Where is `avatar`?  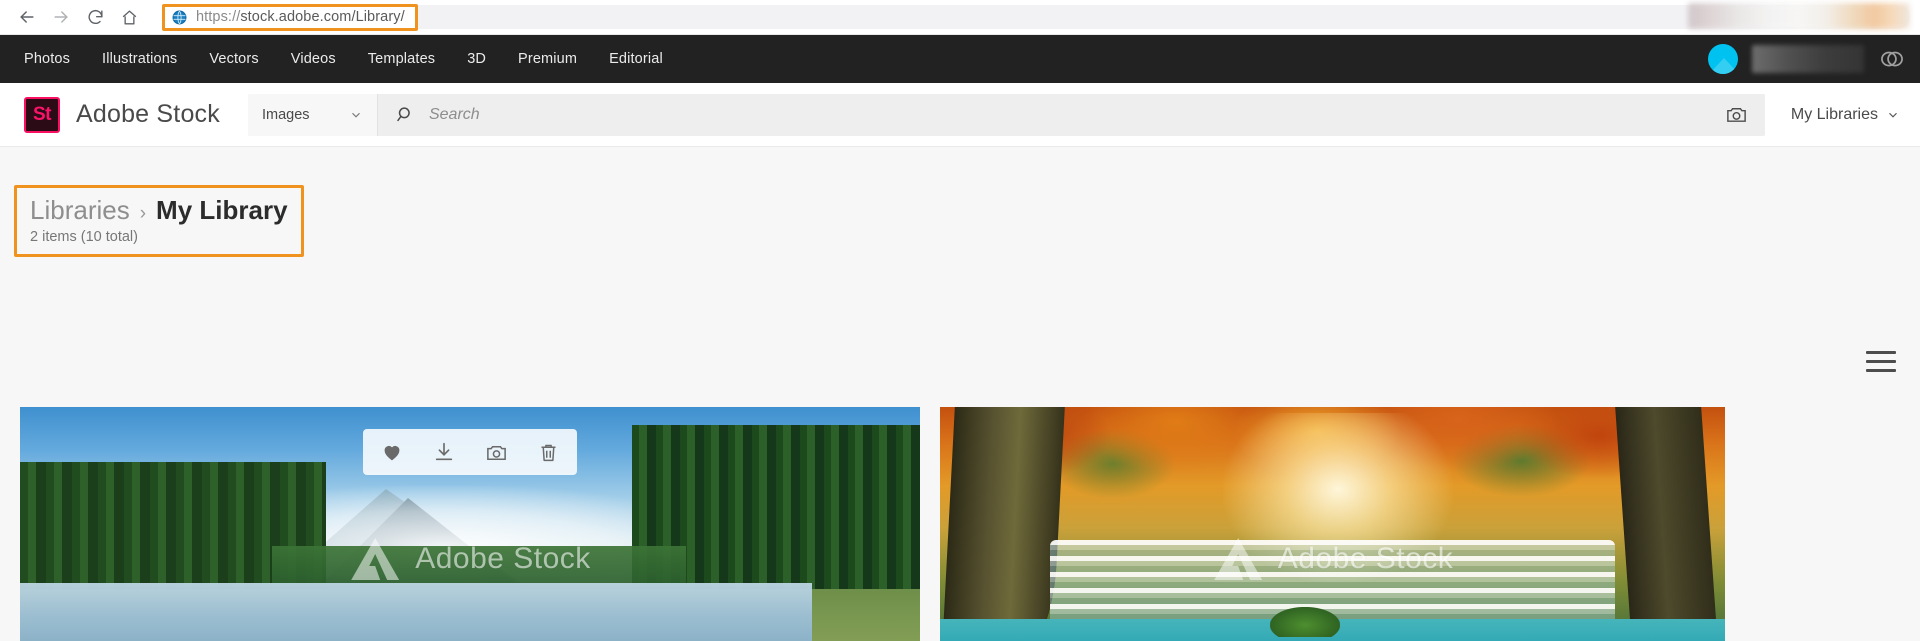
avatar is located at coordinates (1723, 59).